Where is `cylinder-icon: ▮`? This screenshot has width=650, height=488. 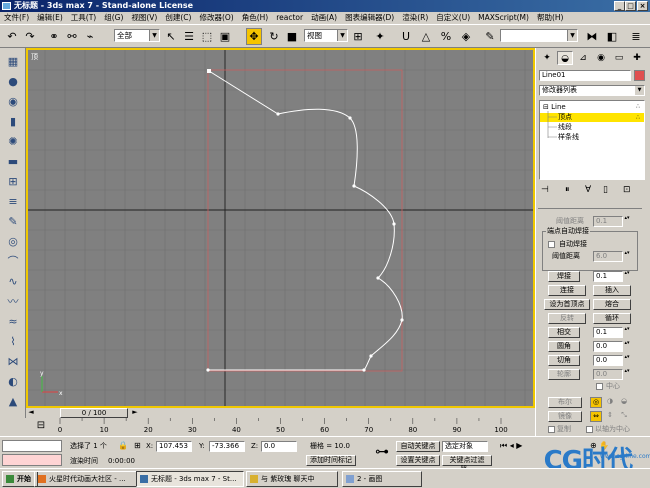
cylinder-icon: ▮ is located at coordinates (13, 122).